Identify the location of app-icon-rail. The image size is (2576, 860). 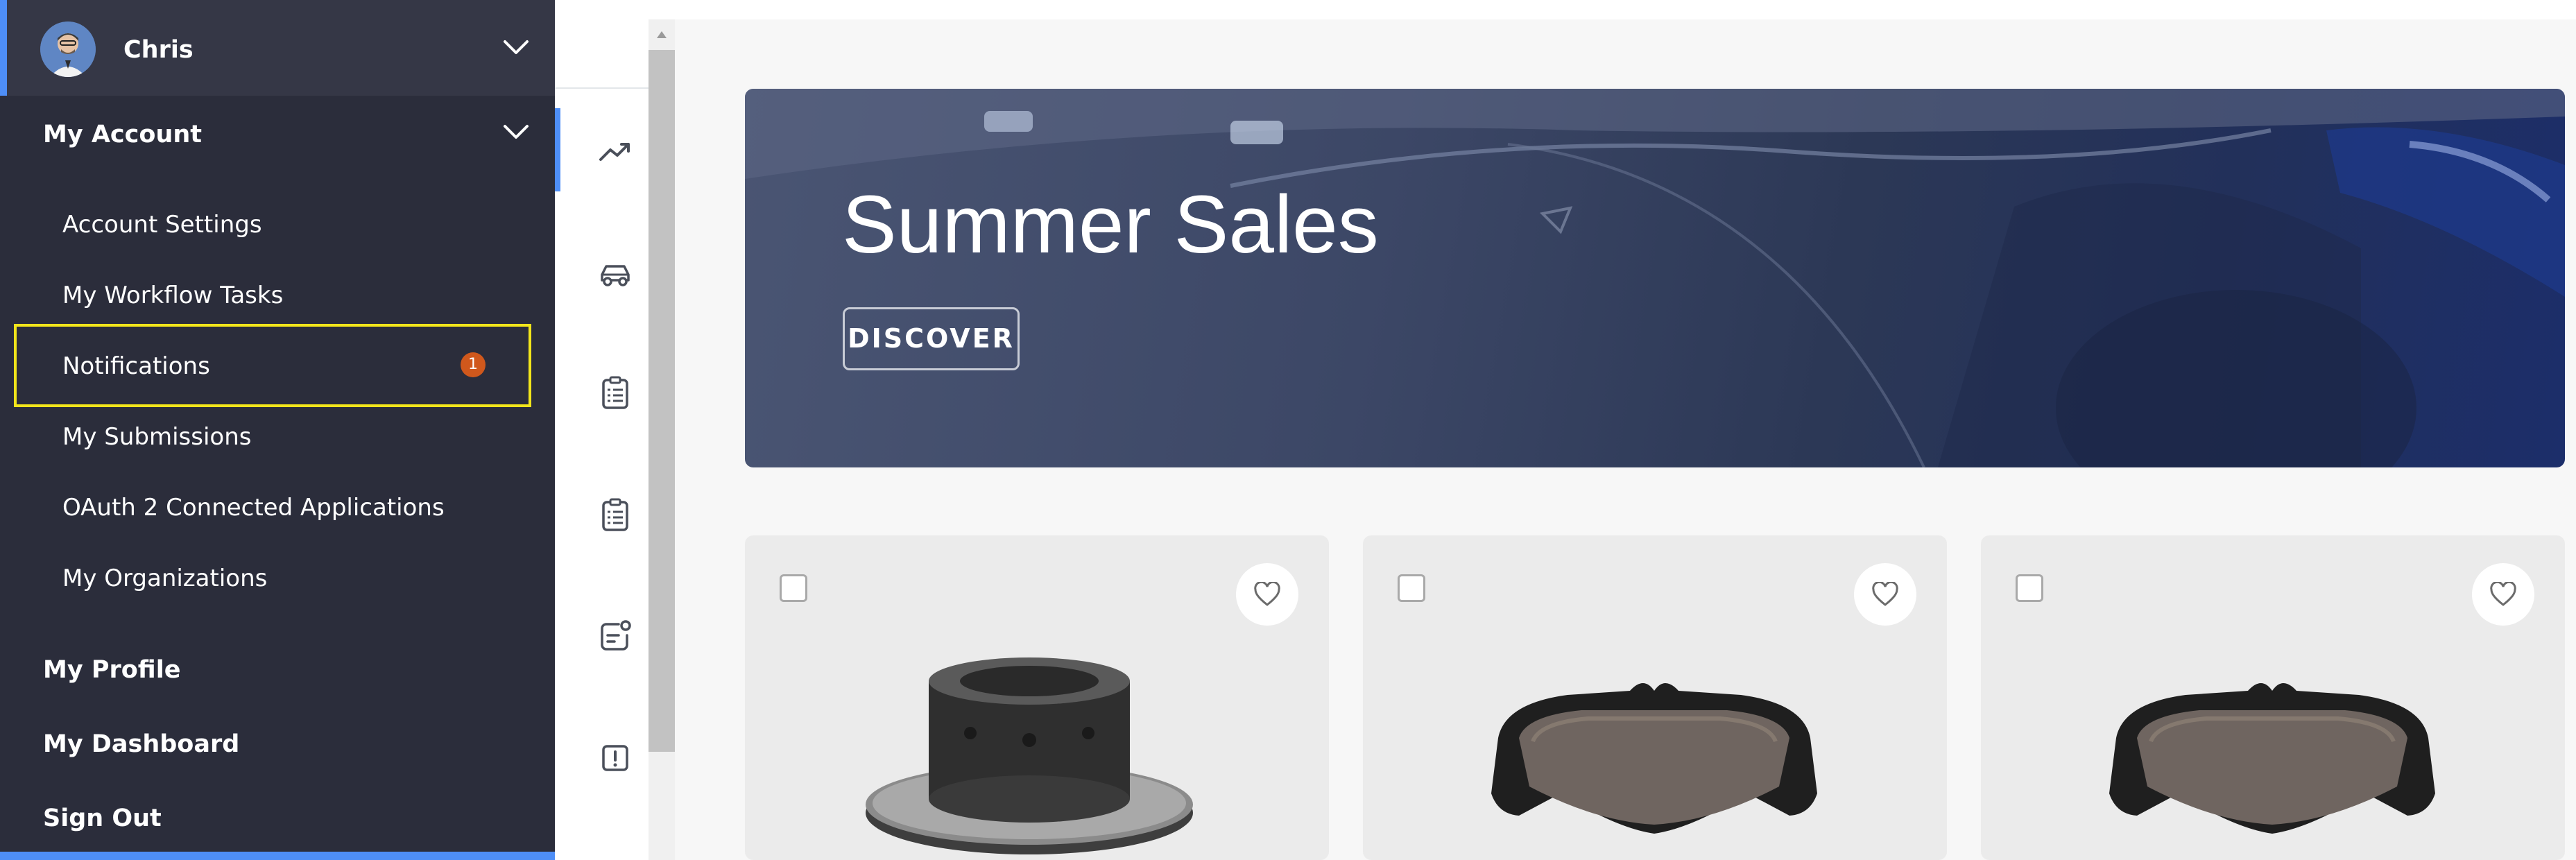
(602, 430).